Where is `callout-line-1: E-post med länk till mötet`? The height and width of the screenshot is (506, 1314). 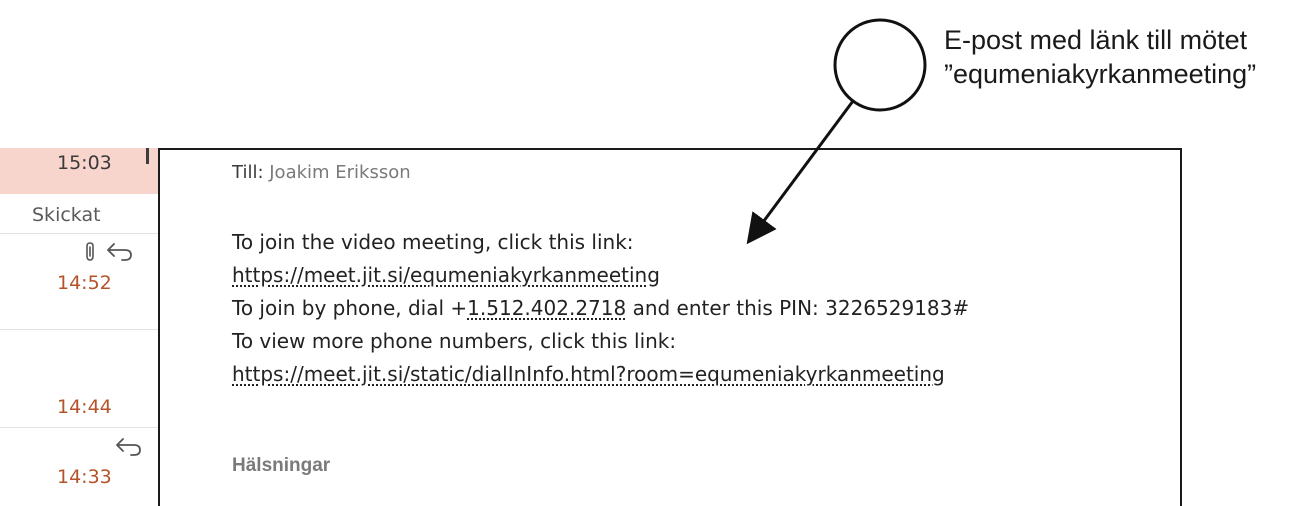
callout-line-1: E-post med länk till mötet is located at coordinates (1096, 40).